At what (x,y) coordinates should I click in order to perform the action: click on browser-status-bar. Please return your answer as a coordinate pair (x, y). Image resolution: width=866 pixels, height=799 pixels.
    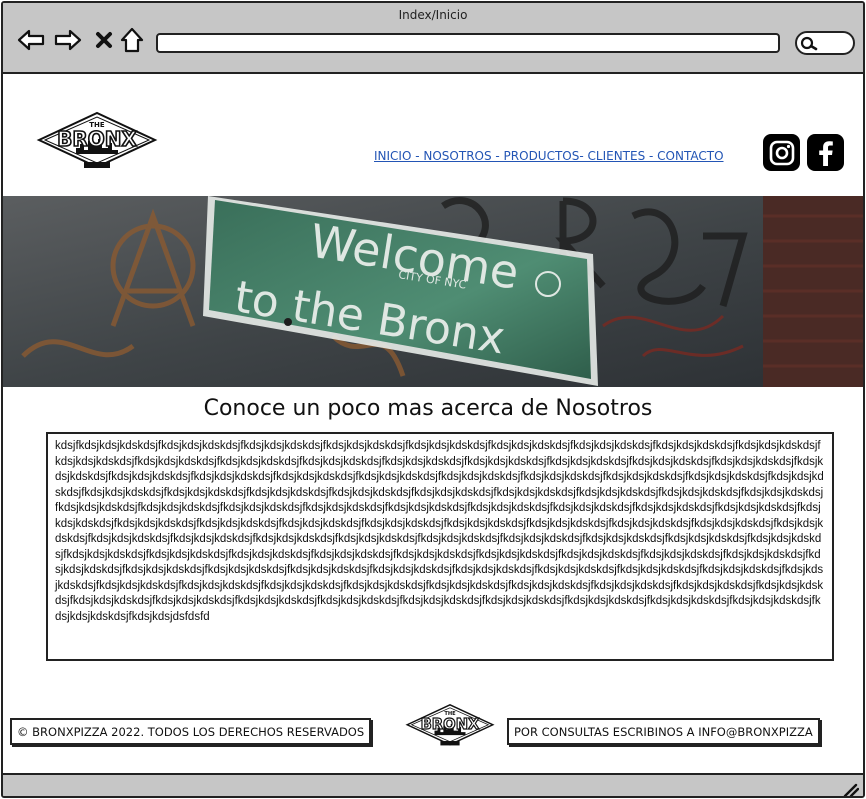
    Looking at the image, I should click on (433, 785).